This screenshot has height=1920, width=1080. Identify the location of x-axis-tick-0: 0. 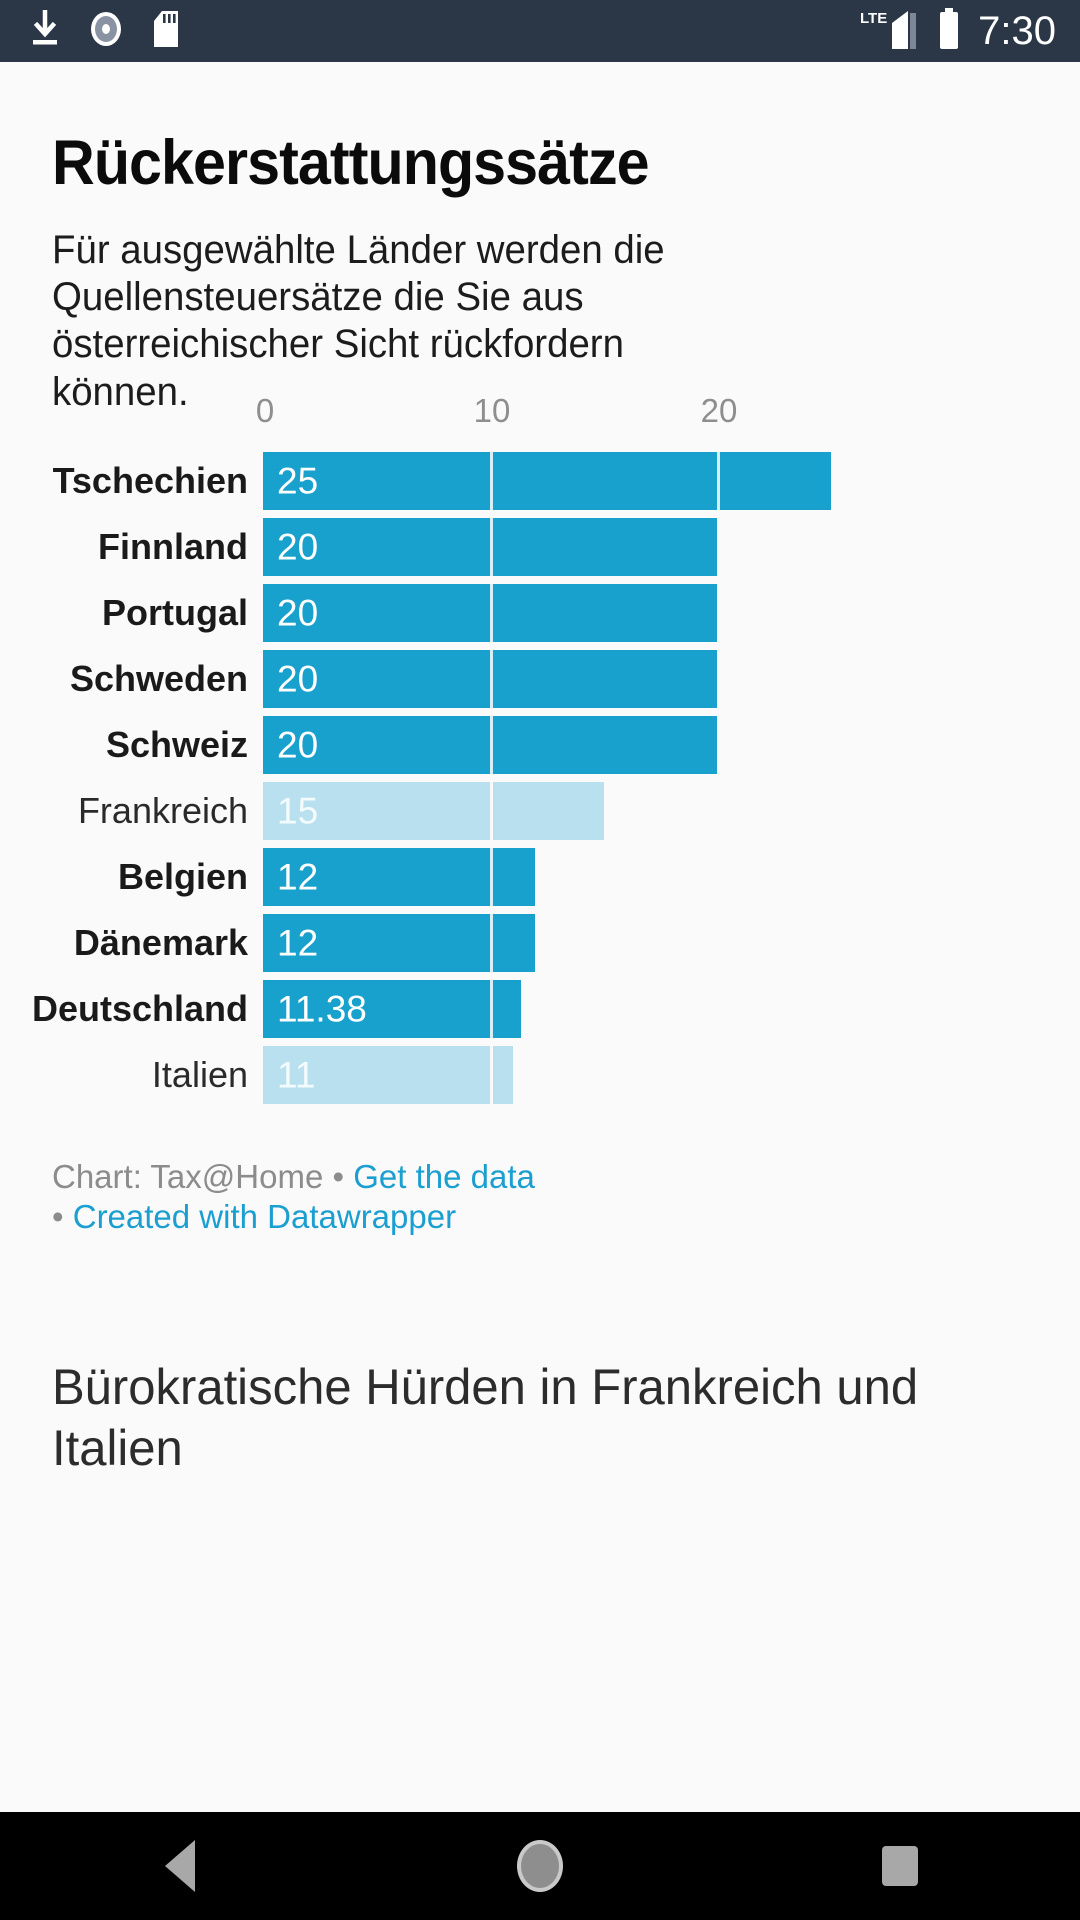
(265, 410).